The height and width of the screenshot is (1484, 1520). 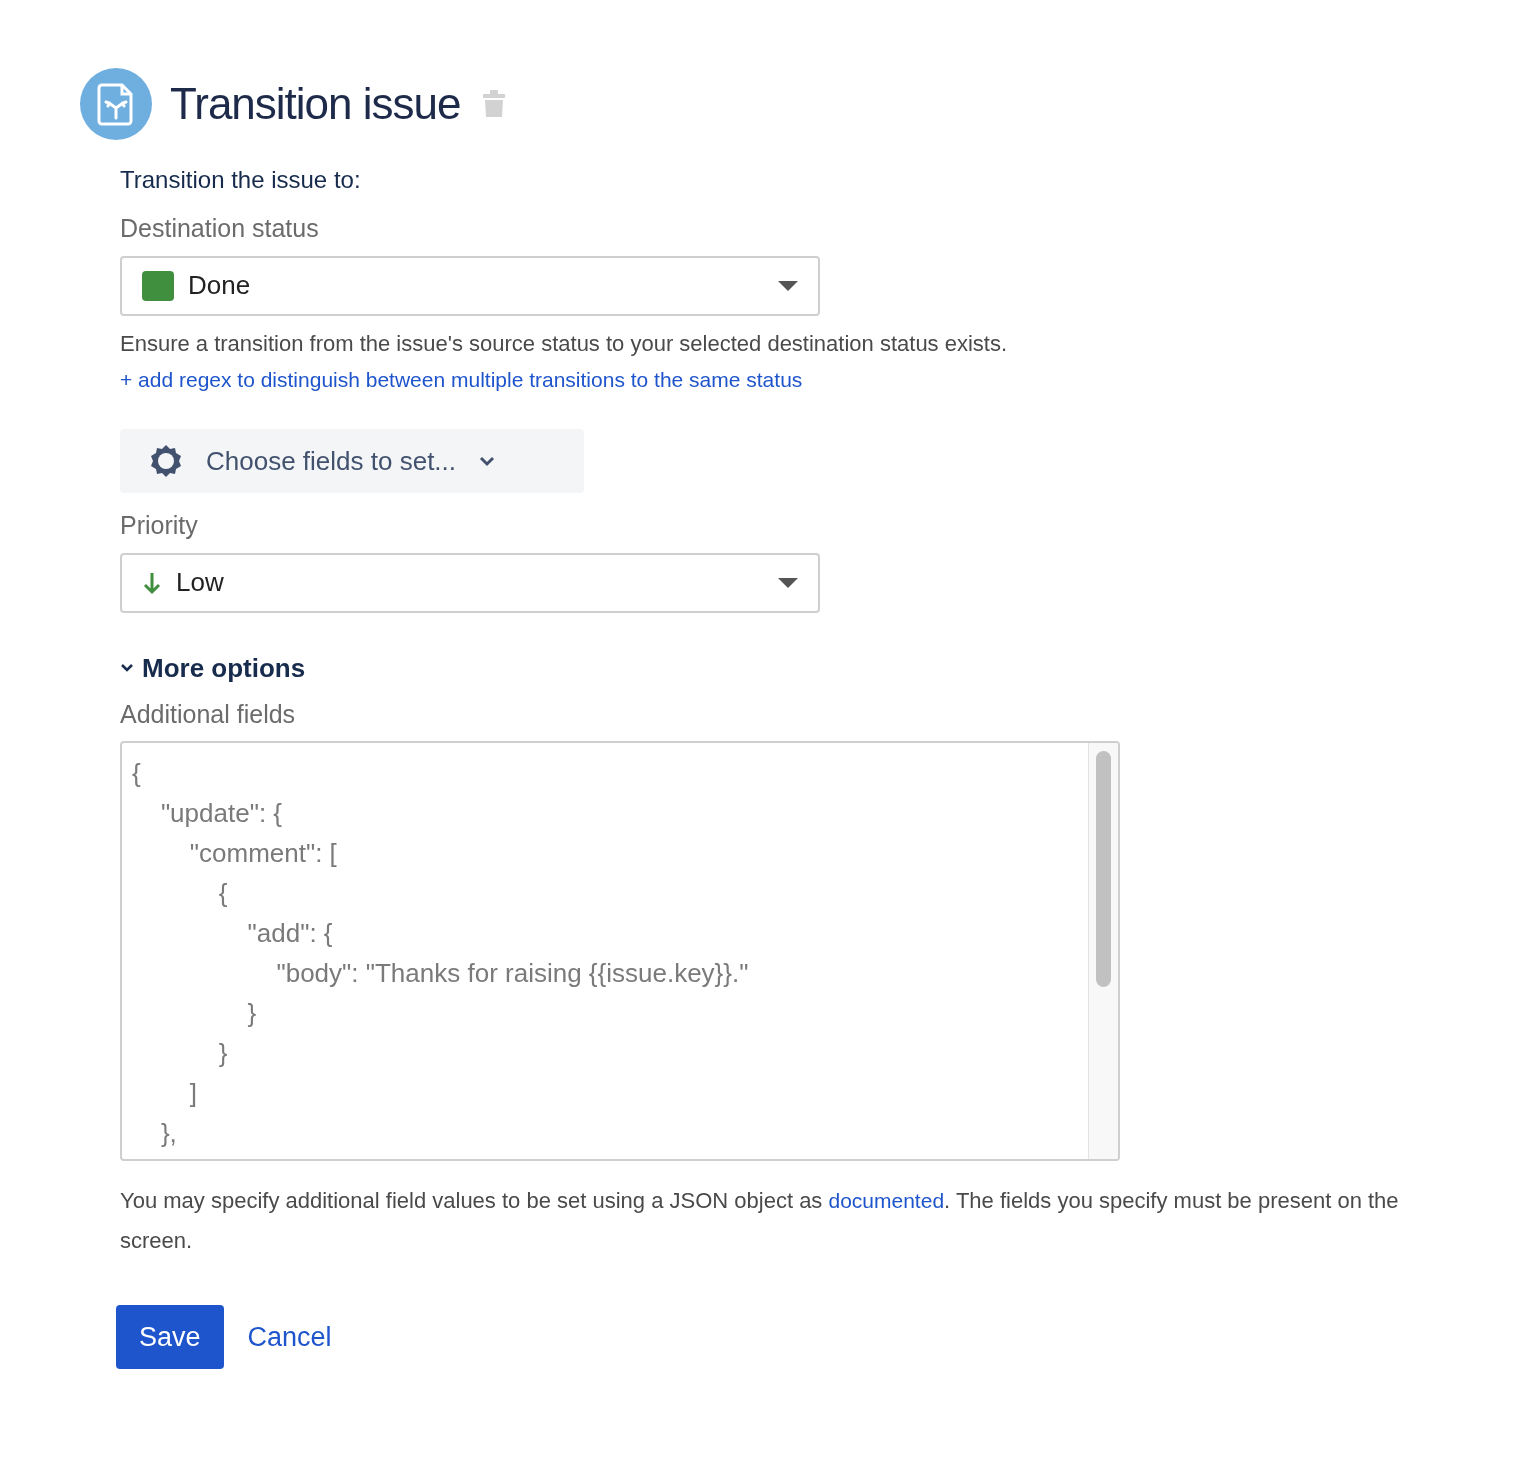 What do you see at coordinates (760, 1221) in the screenshot?
I see `help-text: You may specify additional field values to be set using a JSON object as documented. The fields you specify must be present on the screen.` at bounding box center [760, 1221].